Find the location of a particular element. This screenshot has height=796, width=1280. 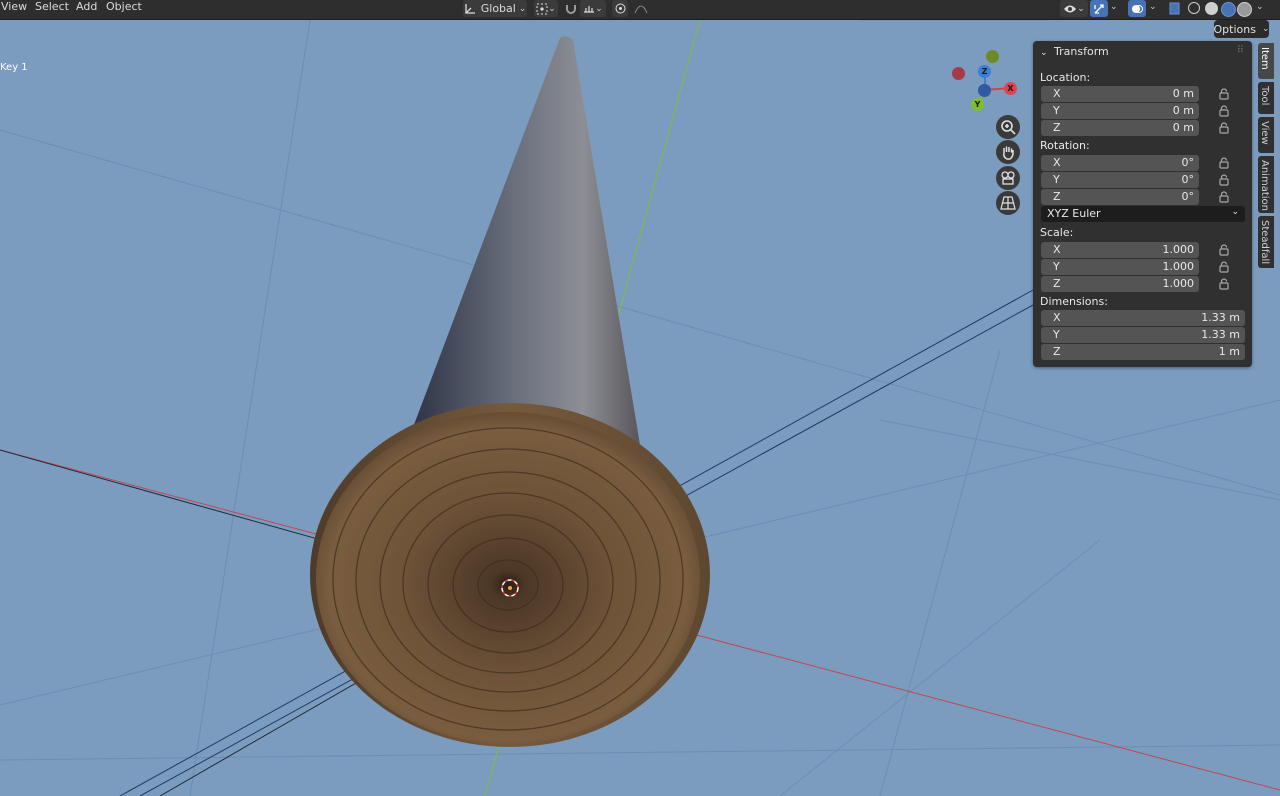

rotation-mode-dropdown: XYZ Euler ⌄ is located at coordinates (1143, 214).